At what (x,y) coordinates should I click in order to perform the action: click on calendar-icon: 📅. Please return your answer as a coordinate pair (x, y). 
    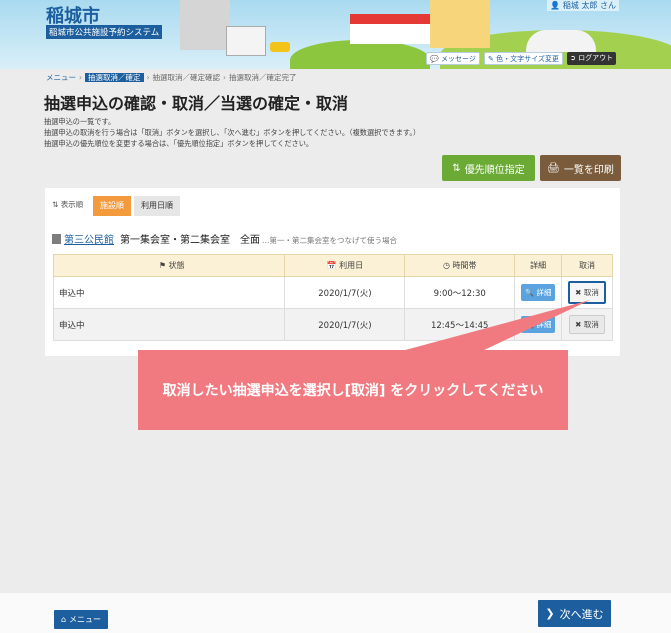
    Looking at the image, I should click on (331, 265).